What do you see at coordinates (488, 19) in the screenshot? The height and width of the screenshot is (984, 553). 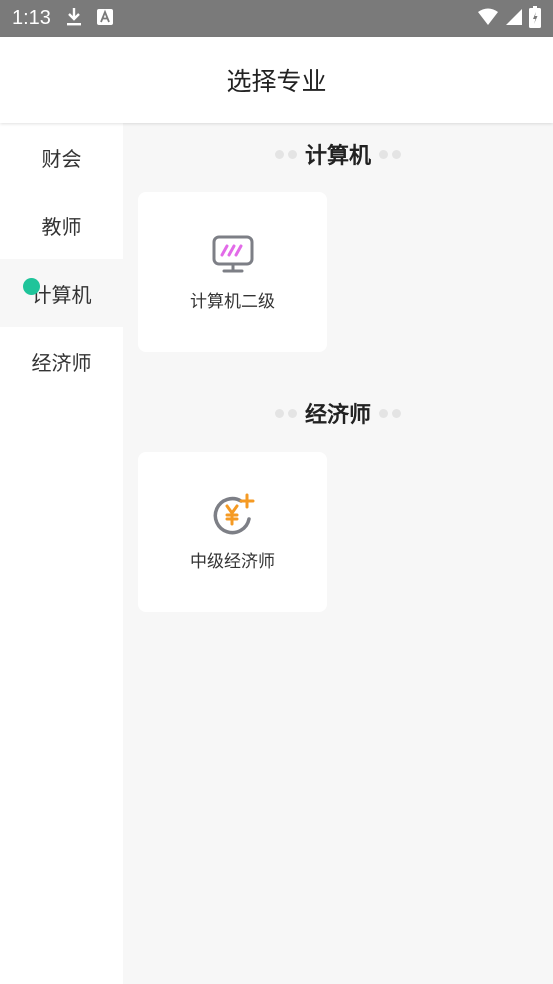 I see `wifi-icon` at bounding box center [488, 19].